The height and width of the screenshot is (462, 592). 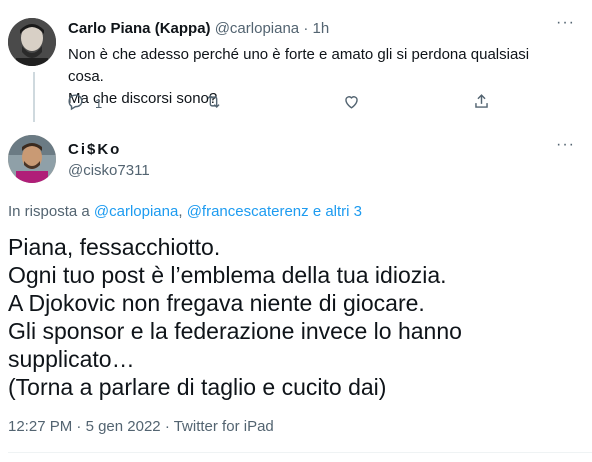 What do you see at coordinates (284, 103) in the screenshot?
I see `tweet-actions: 1` at bounding box center [284, 103].